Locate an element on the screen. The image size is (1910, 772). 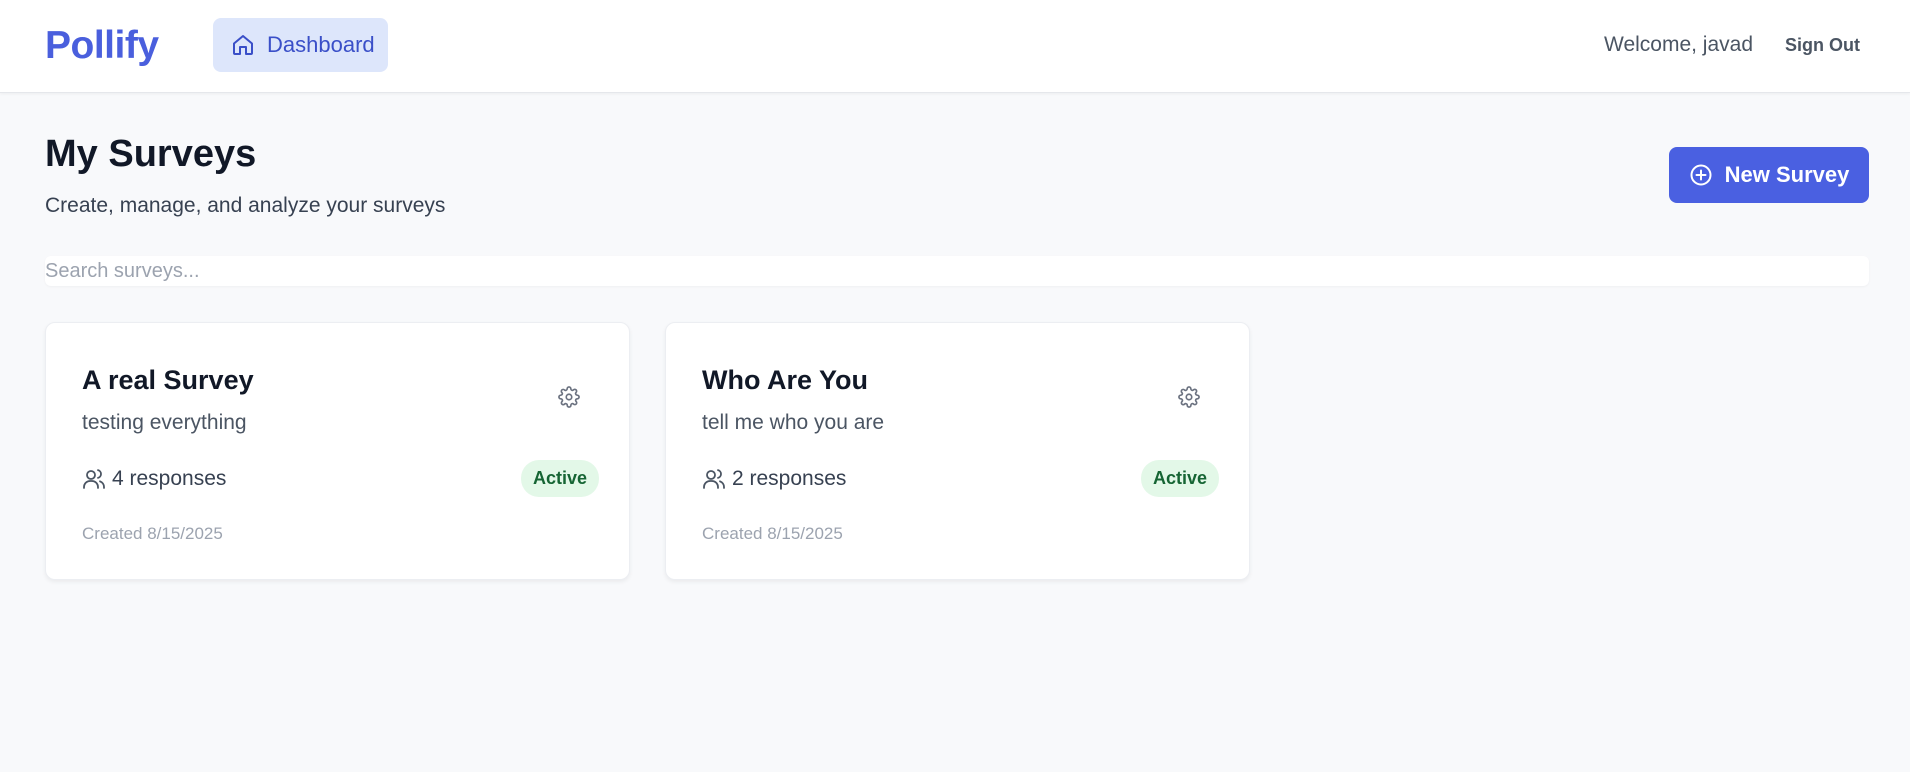
response-count: 4 responses is located at coordinates (154, 479).